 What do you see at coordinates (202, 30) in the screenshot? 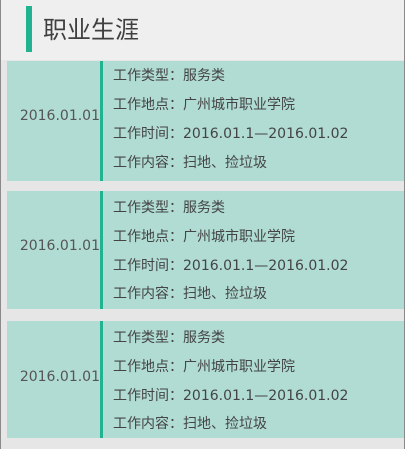
I see `section-header: 职业生涯` at bounding box center [202, 30].